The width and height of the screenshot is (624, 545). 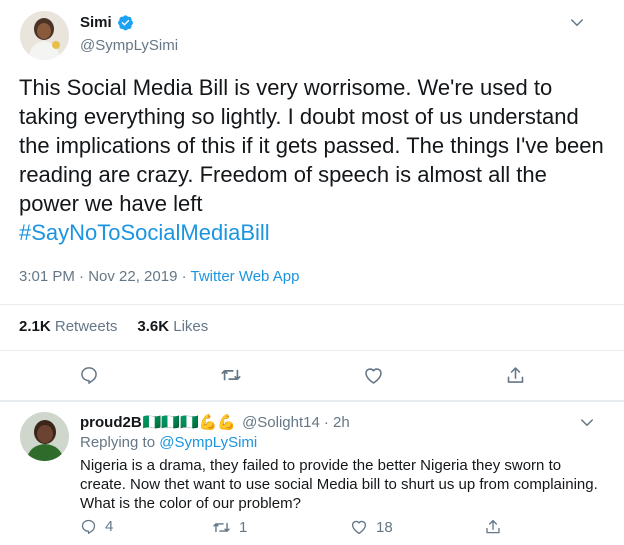 What do you see at coordinates (44, 436) in the screenshot?
I see `reply-author-avatar` at bounding box center [44, 436].